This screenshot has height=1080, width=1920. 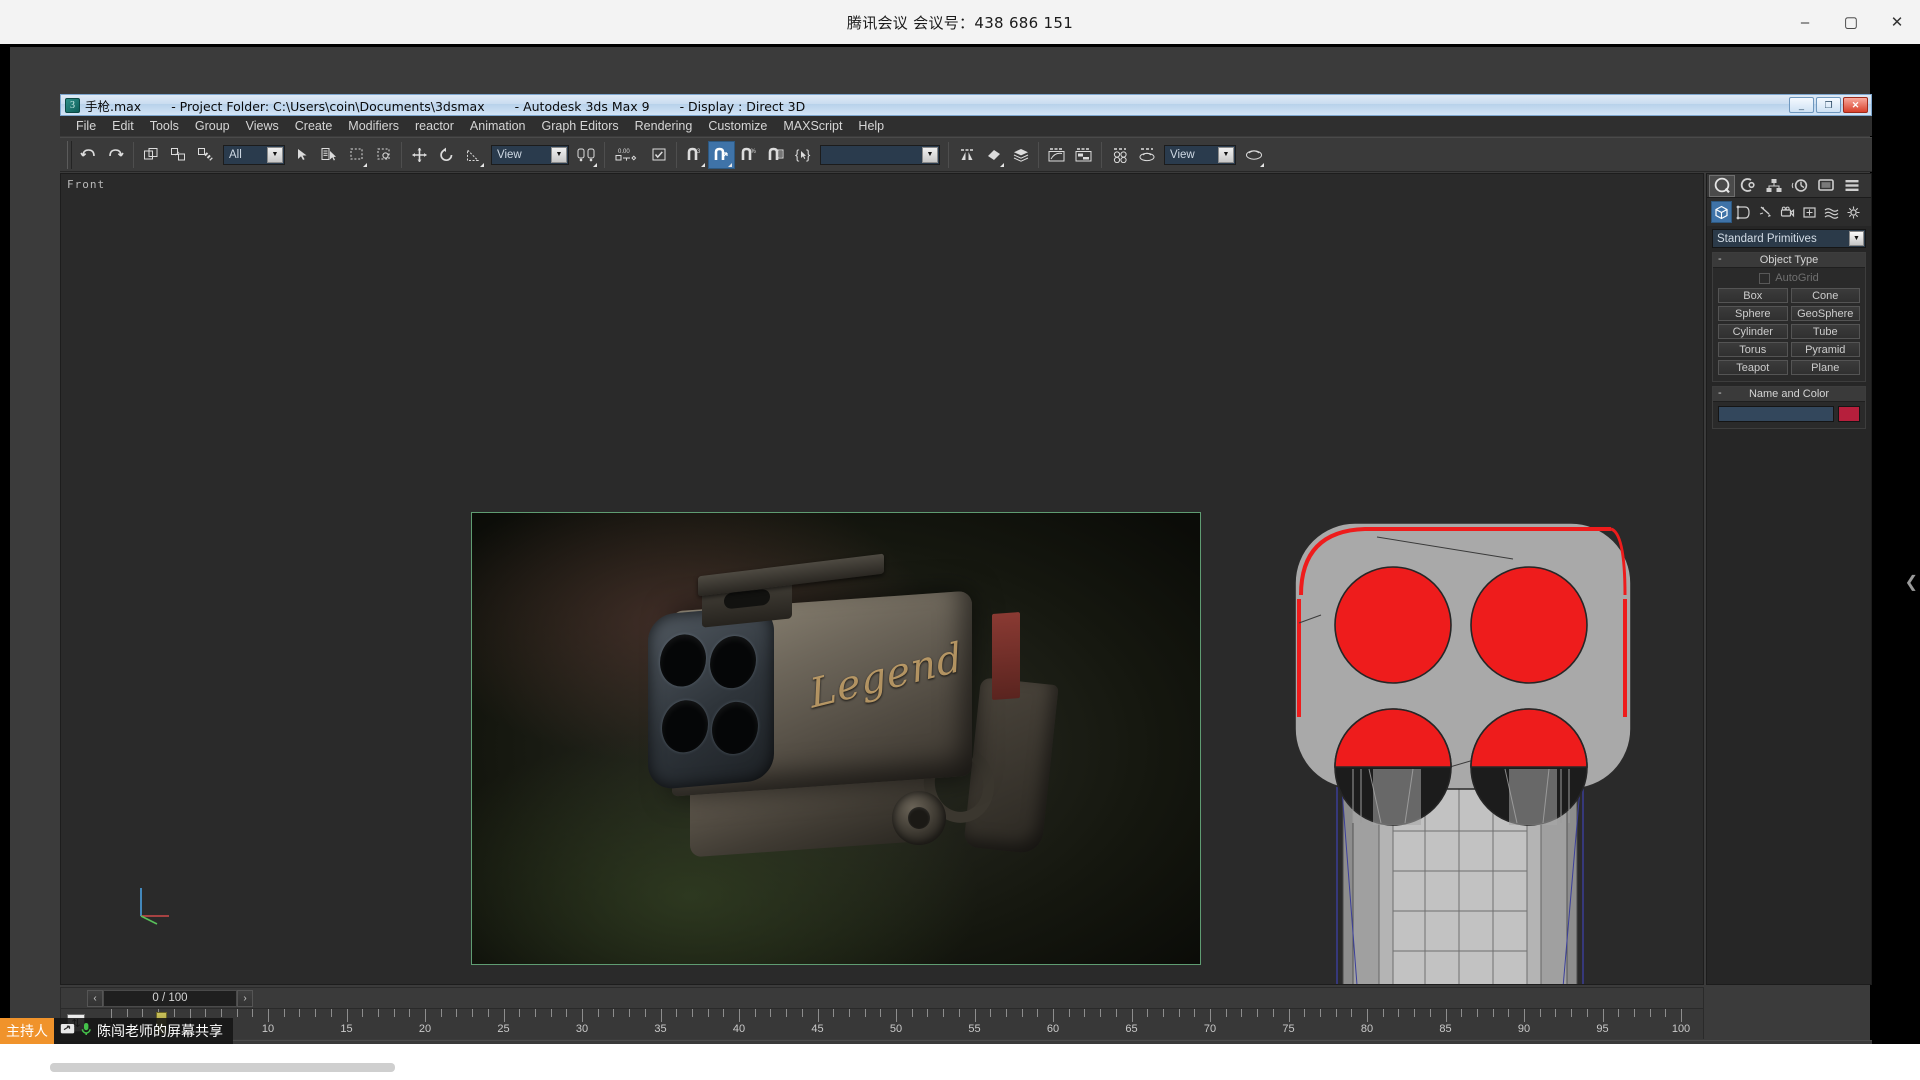 What do you see at coordinates (1765, 278) in the screenshot?
I see `autogrid-checkbox` at bounding box center [1765, 278].